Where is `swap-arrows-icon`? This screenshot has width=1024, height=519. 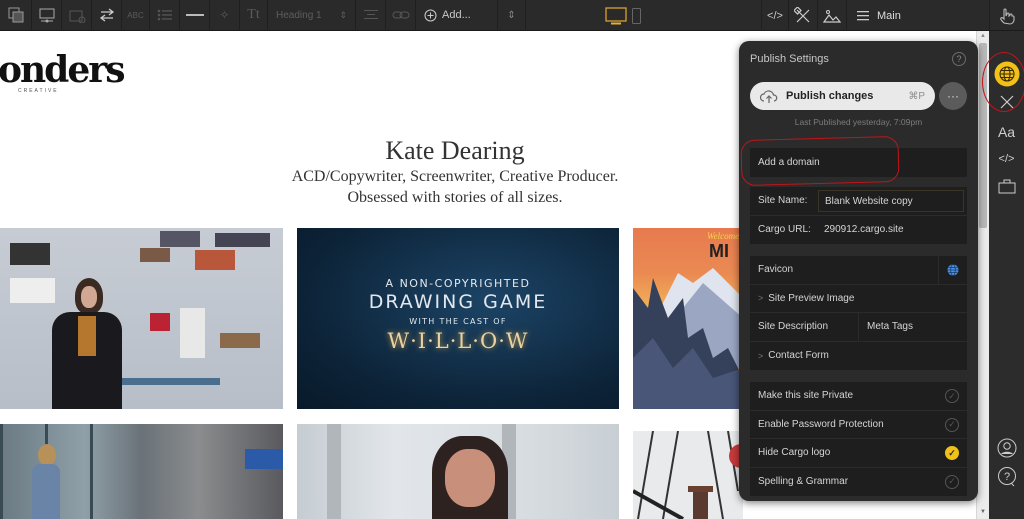 swap-arrows-icon is located at coordinates (106, 15).